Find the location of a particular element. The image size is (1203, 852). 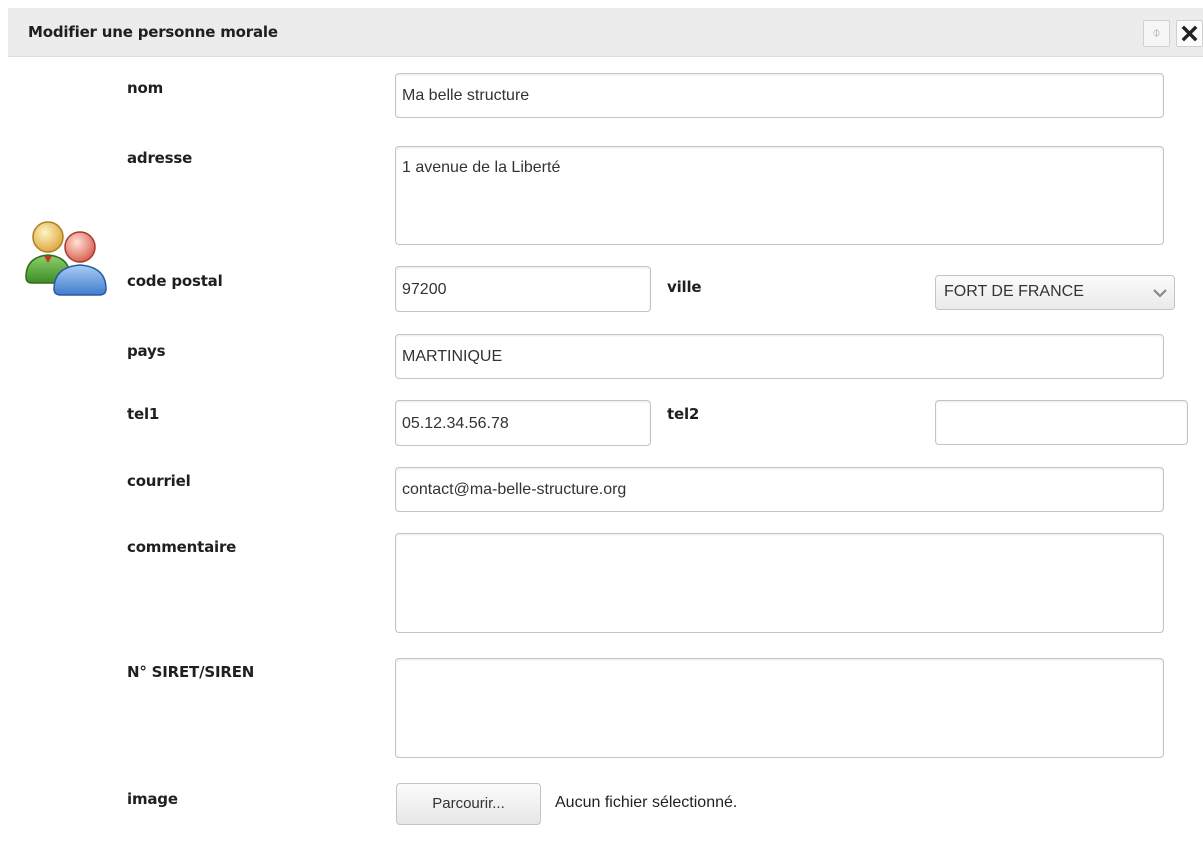

chevron-down-icon is located at coordinates (1160, 293).